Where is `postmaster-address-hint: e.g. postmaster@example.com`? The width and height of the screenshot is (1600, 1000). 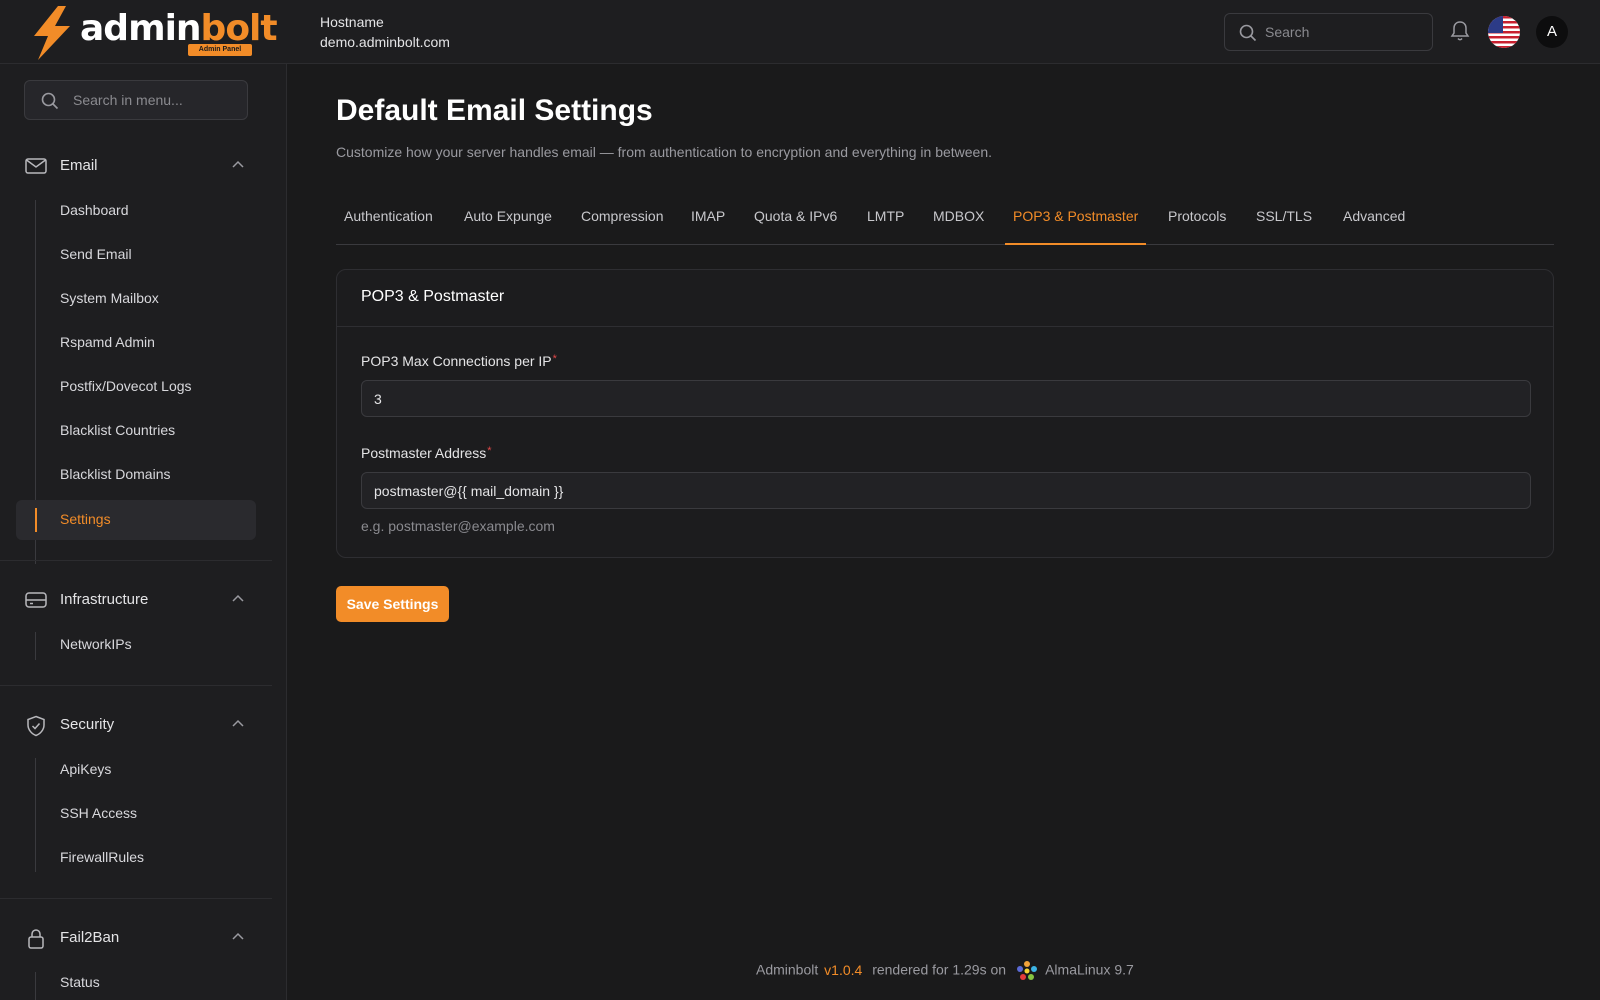
postmaster-address-hint: e.g. postmaster@example.com is located at coordinates (458, 526).